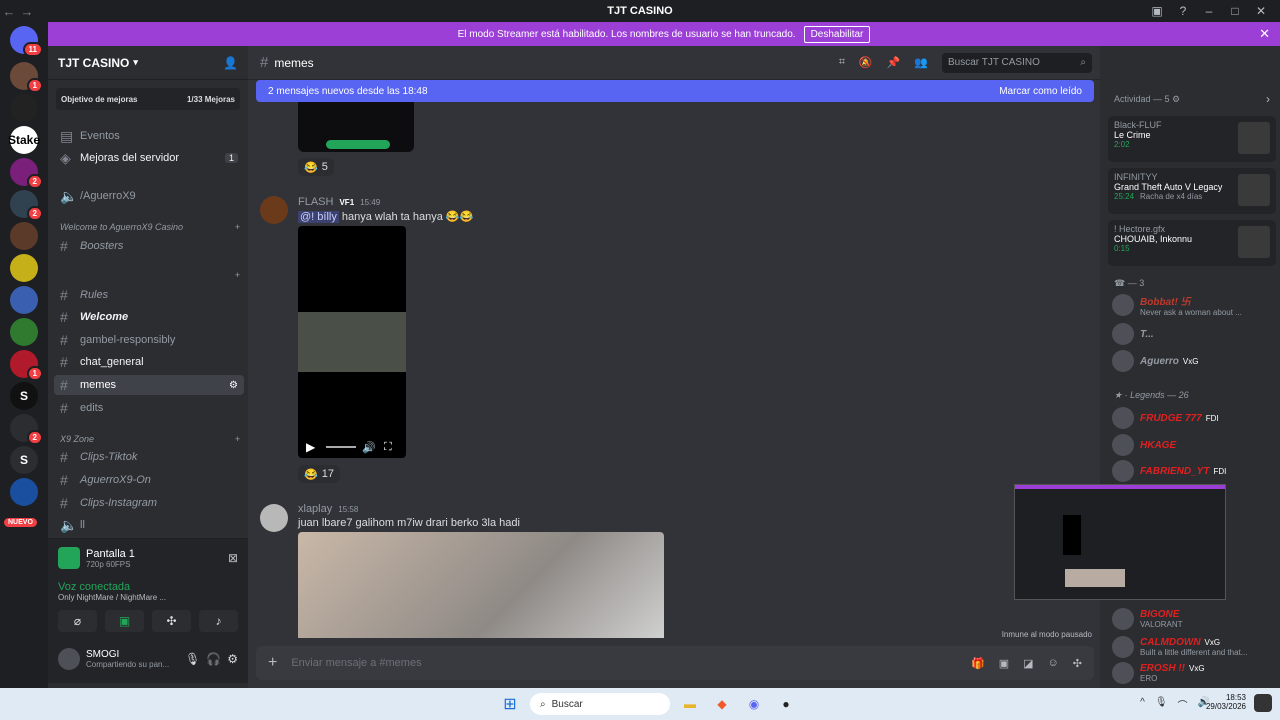  I want to click on gif-icon: ▣, so click(1004, 663).